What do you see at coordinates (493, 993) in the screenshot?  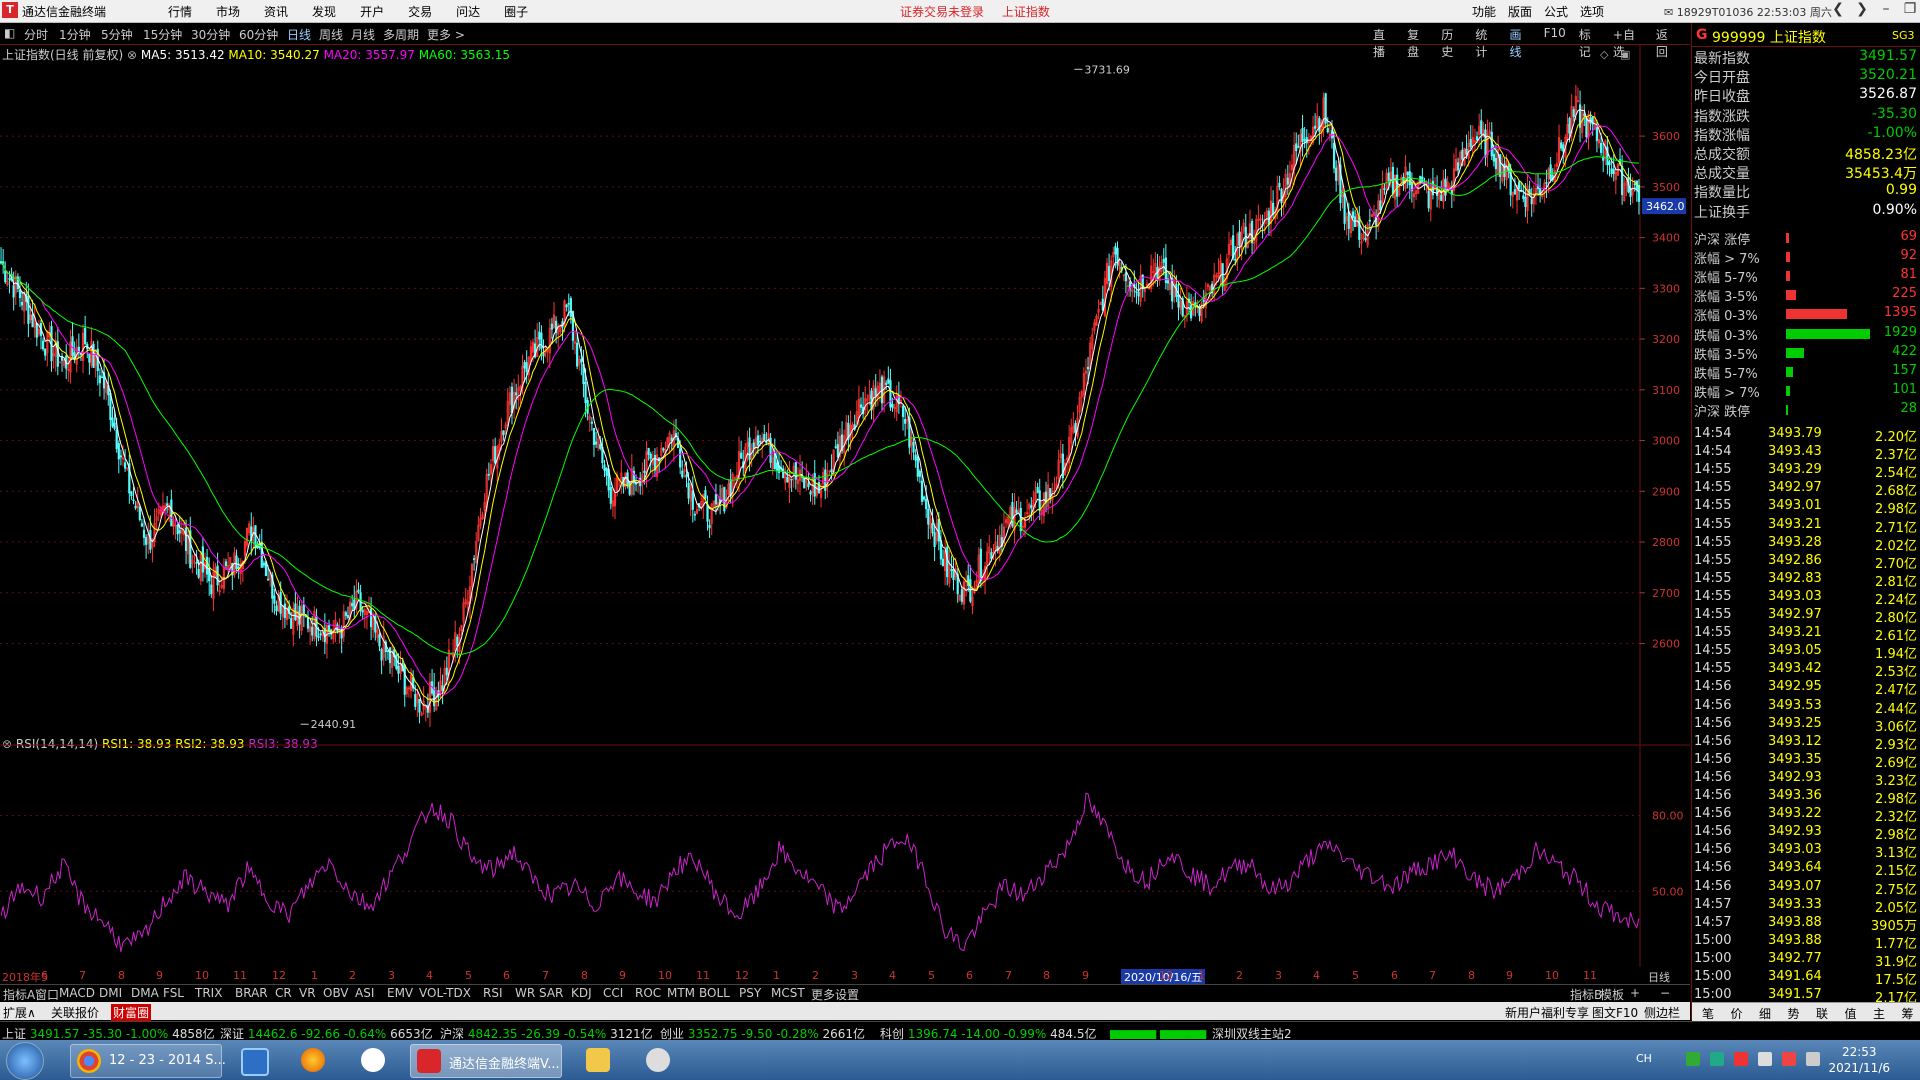 I see `indicator-tab: RSI` at bounding box center [493, 993].